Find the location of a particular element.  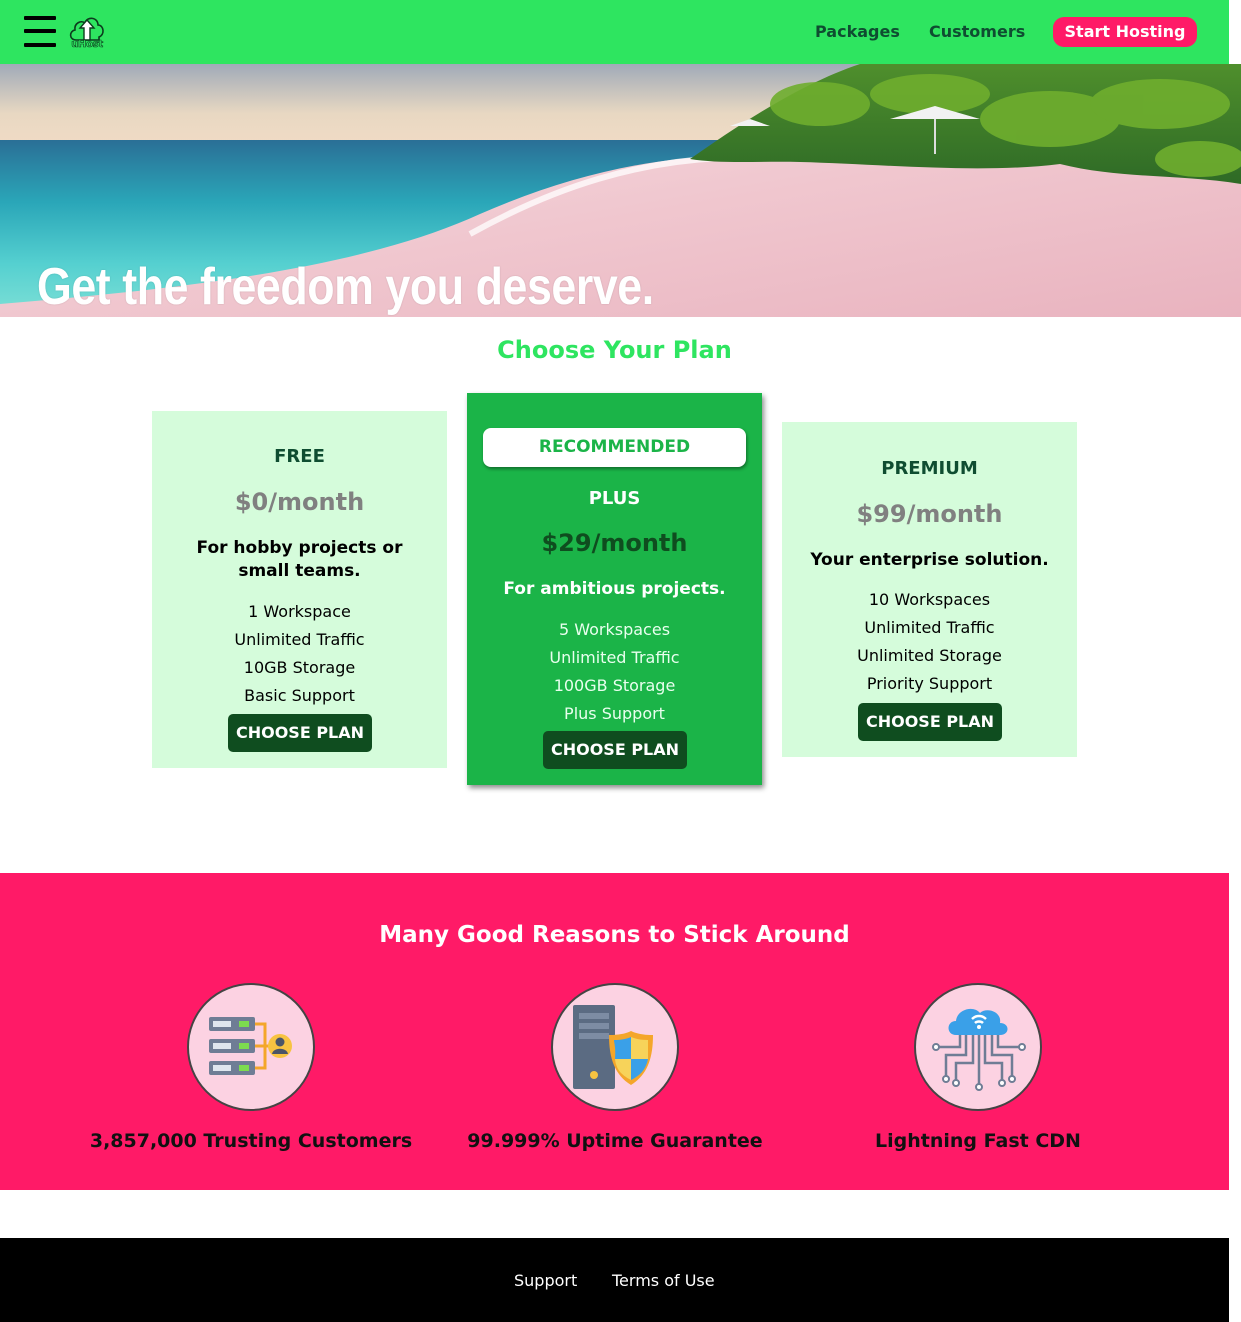

plan-feature: Priority Support is located at coordinates (929, 683).